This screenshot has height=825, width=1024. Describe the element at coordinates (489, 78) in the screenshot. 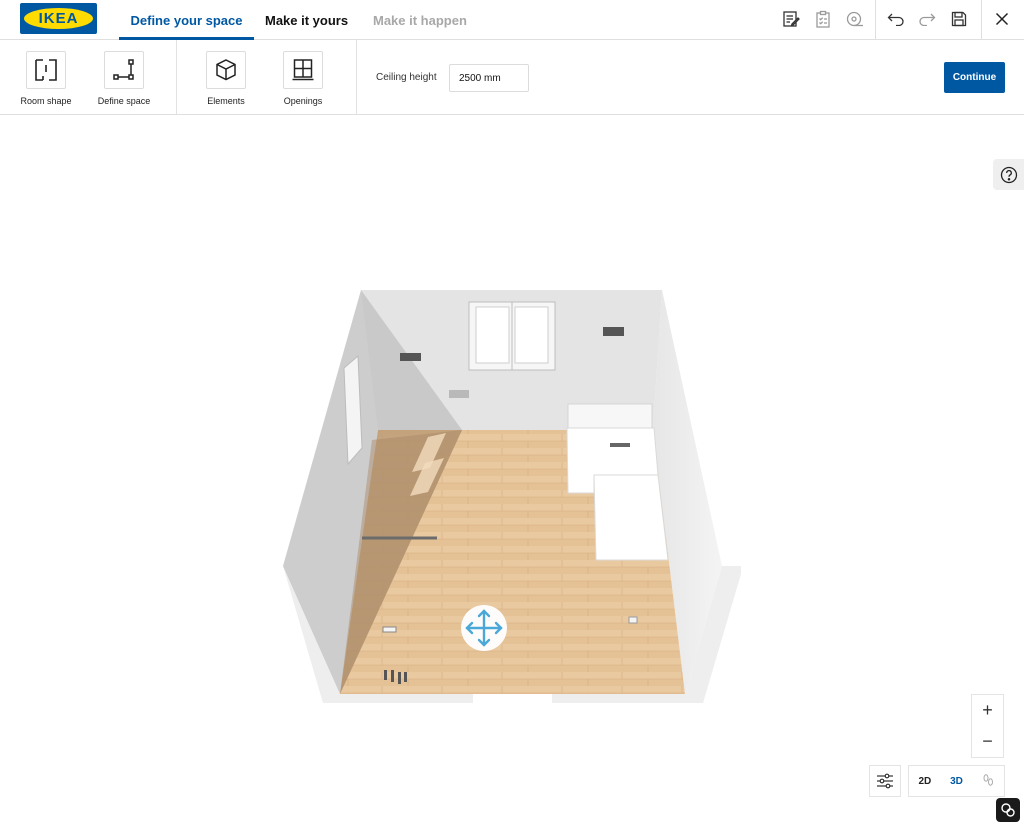

I see `ceiling-height-input: 2500 mm` at that location.